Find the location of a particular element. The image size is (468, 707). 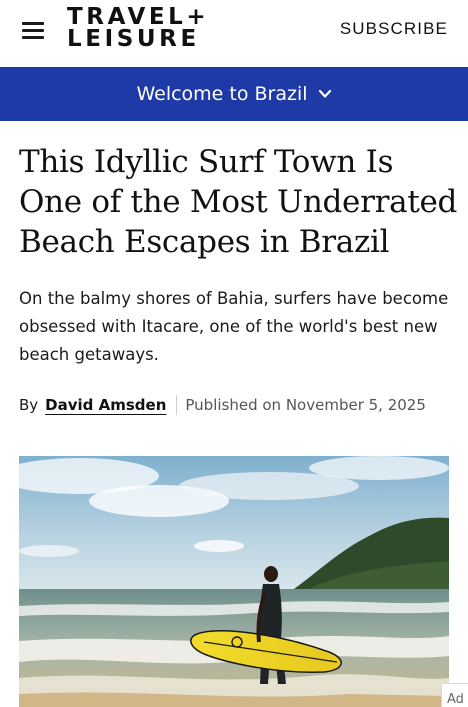

subscribe-button: SUBSCRIBE is located at coordinates (394, 29).